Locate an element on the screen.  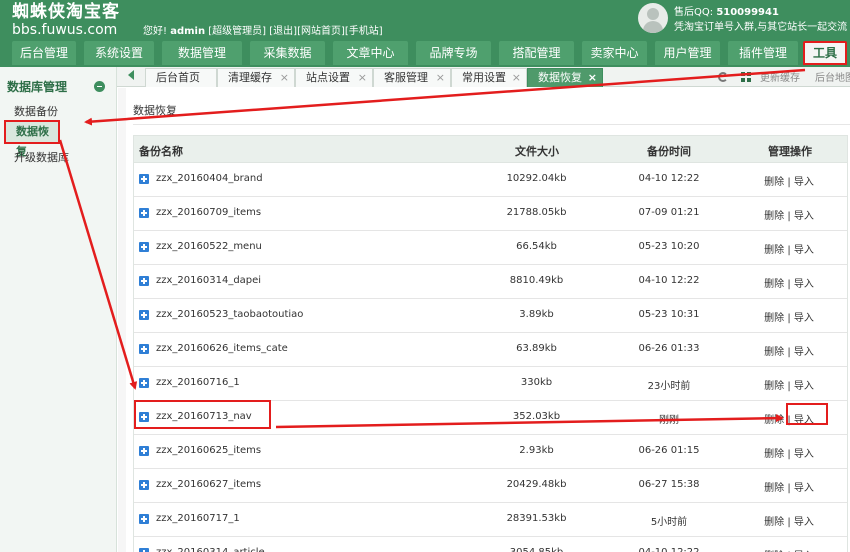
grid-icon is located at coordinates (746, 77).